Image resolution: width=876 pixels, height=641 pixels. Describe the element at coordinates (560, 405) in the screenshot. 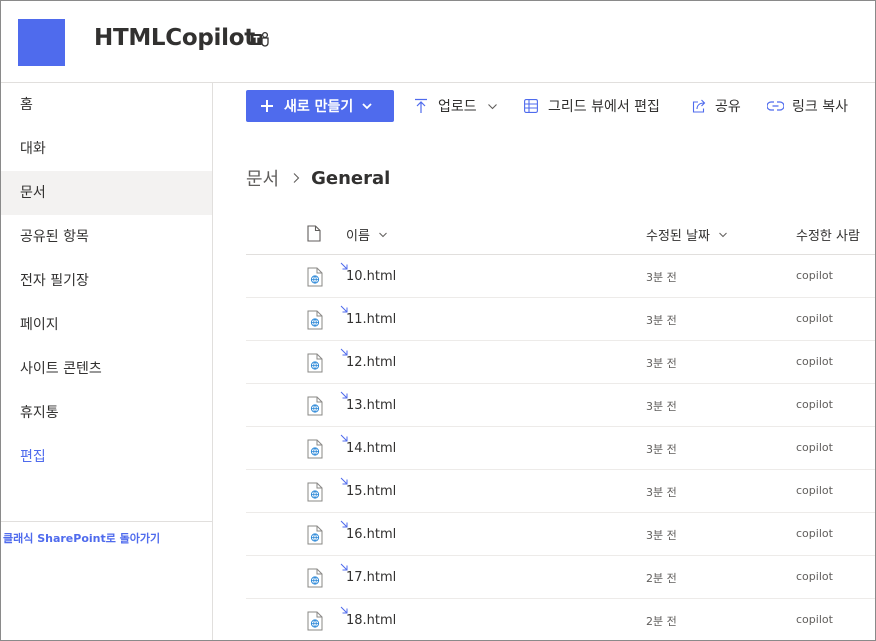

I see `list-row: 13.html 3분 전 copilot` at that location.